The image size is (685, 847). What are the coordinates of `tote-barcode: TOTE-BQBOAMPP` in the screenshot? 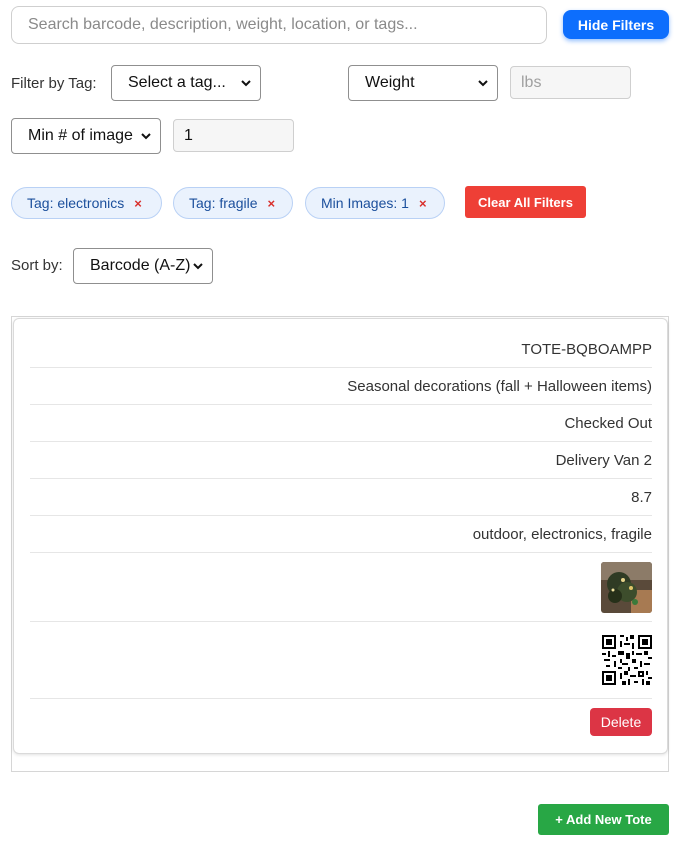 It's located at (586, 349).